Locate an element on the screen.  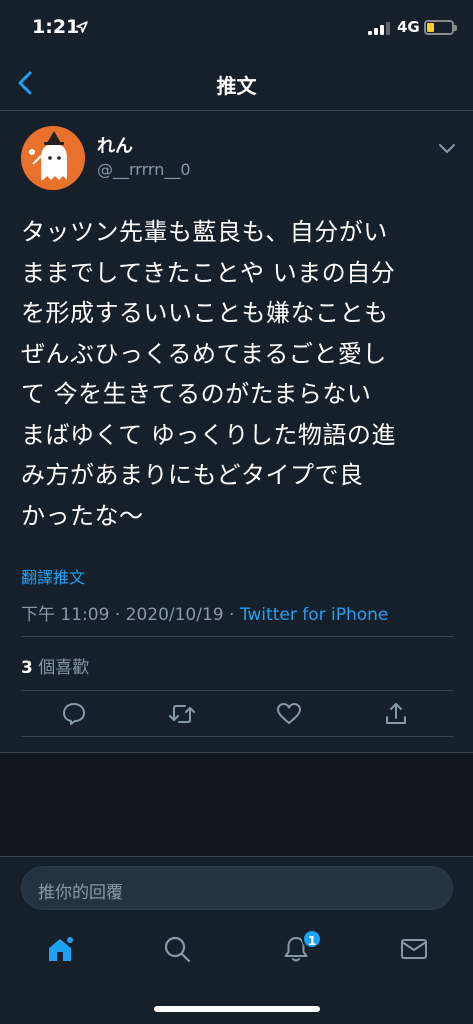
location-arrow-icon is located at coordinates (82, 27).